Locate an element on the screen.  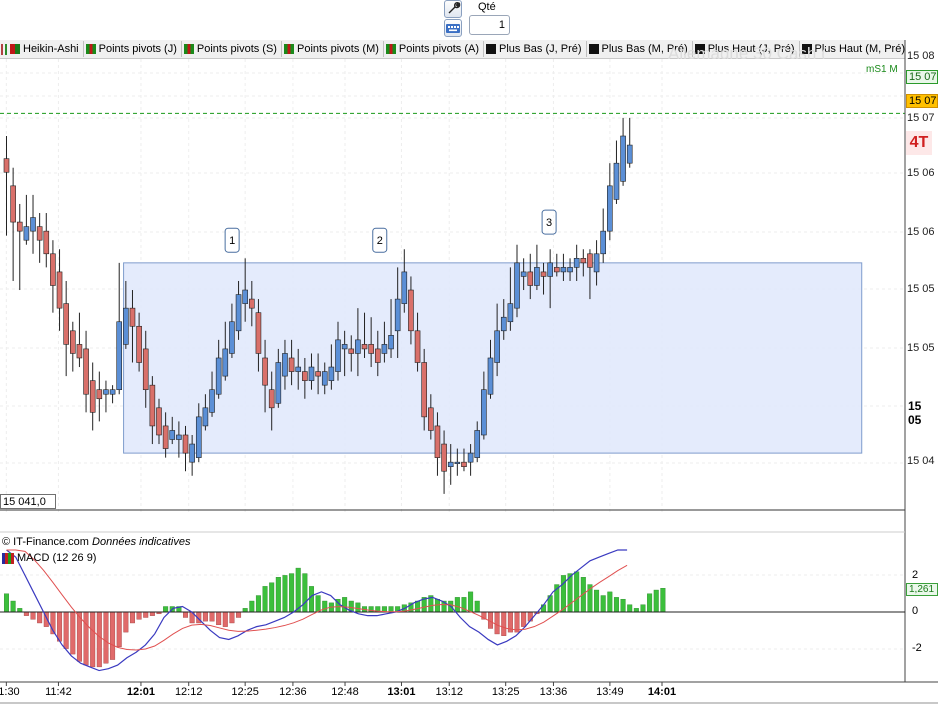
time-tick-label: 13:49 is located at coordinates (610, 692).